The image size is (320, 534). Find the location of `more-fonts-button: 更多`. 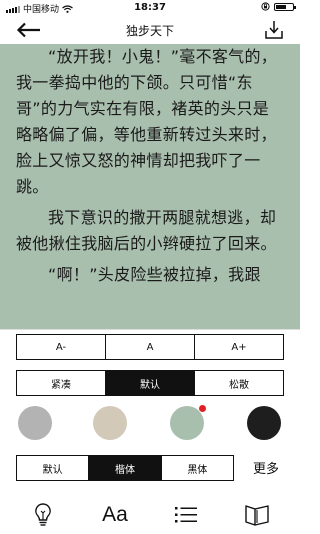

more-fonts-button: 更多 is located at coordinates (266, 467).